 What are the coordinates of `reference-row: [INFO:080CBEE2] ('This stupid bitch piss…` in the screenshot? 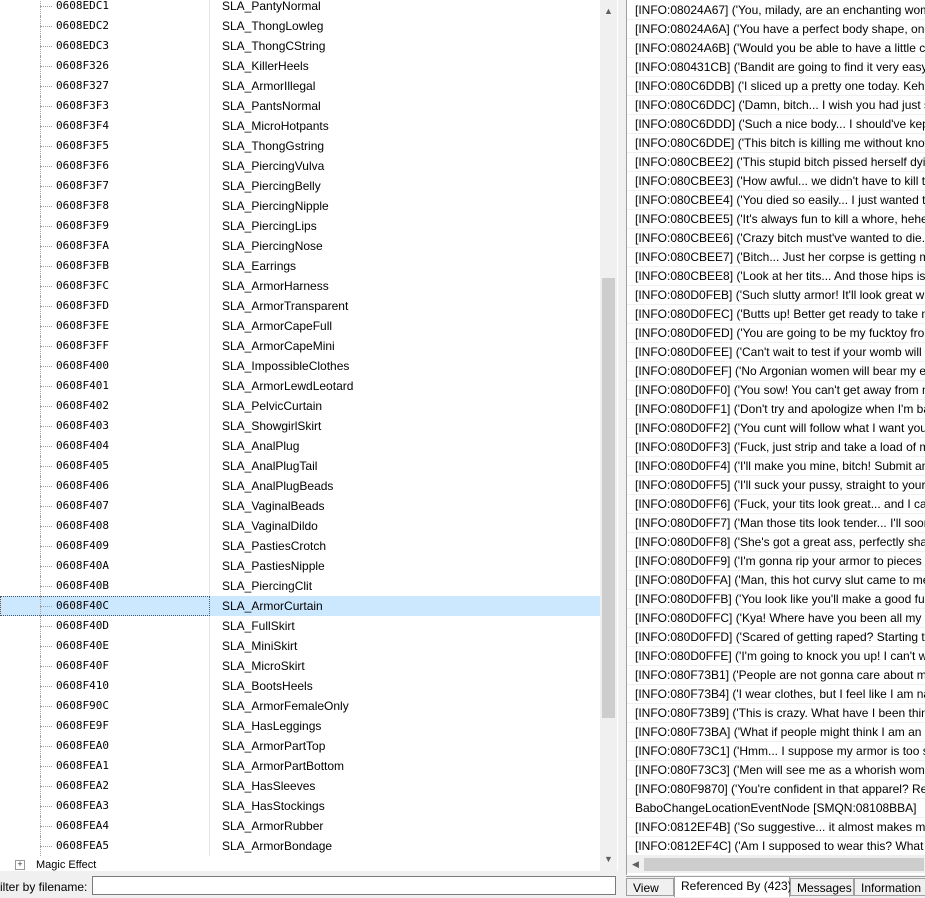 It's located at (780, 162).